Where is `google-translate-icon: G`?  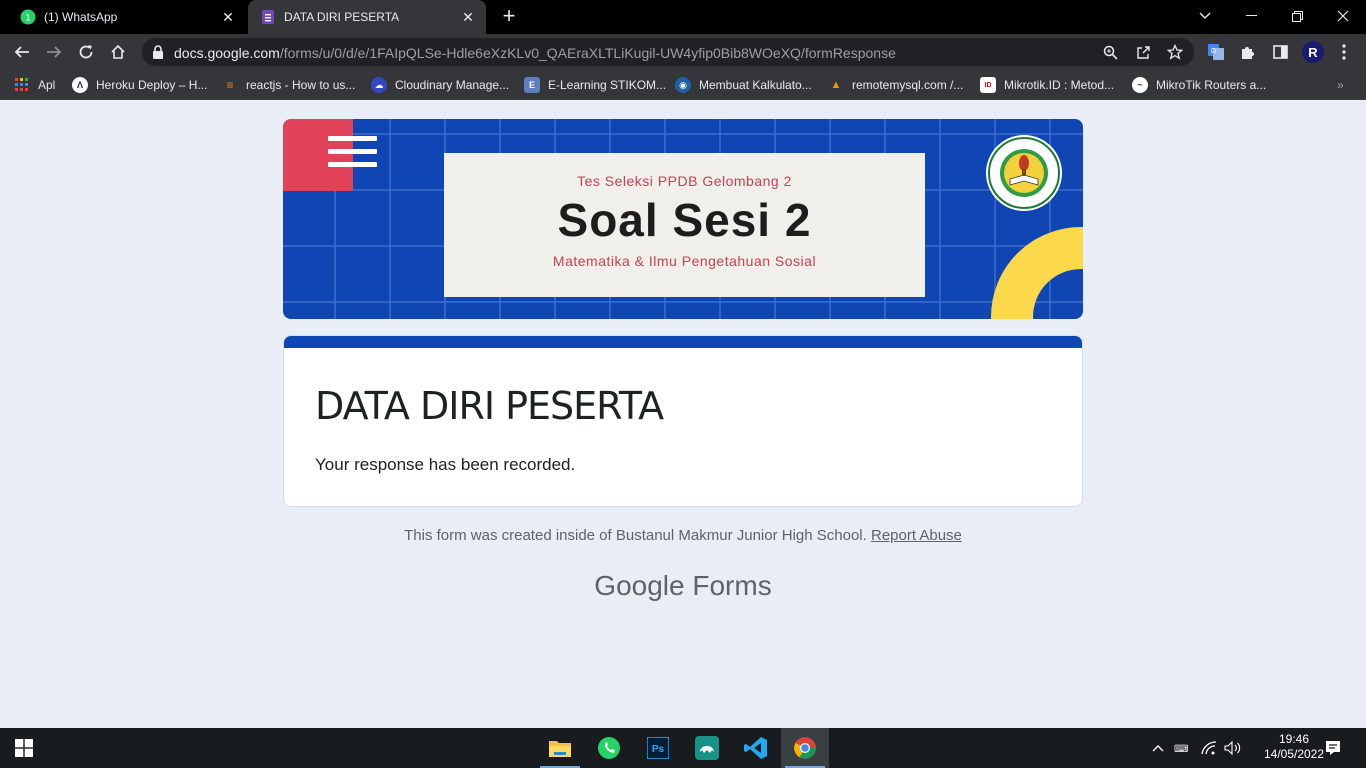
google-translate-icon: G is located at coordinates (1216, 52).